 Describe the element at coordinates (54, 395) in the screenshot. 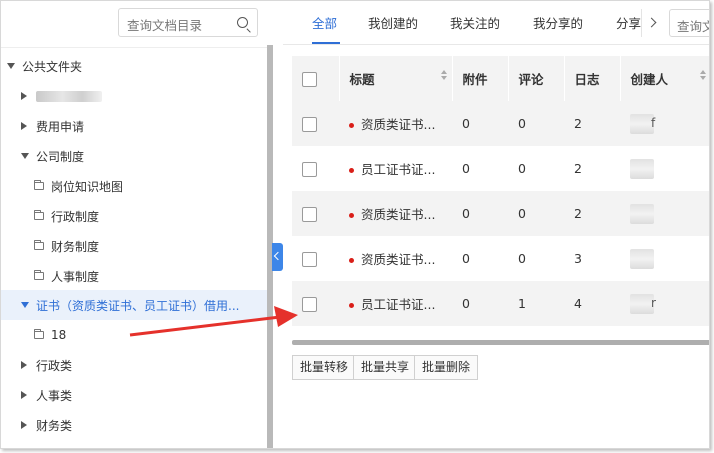

I see `tree-item-label: 人事类` at that location.